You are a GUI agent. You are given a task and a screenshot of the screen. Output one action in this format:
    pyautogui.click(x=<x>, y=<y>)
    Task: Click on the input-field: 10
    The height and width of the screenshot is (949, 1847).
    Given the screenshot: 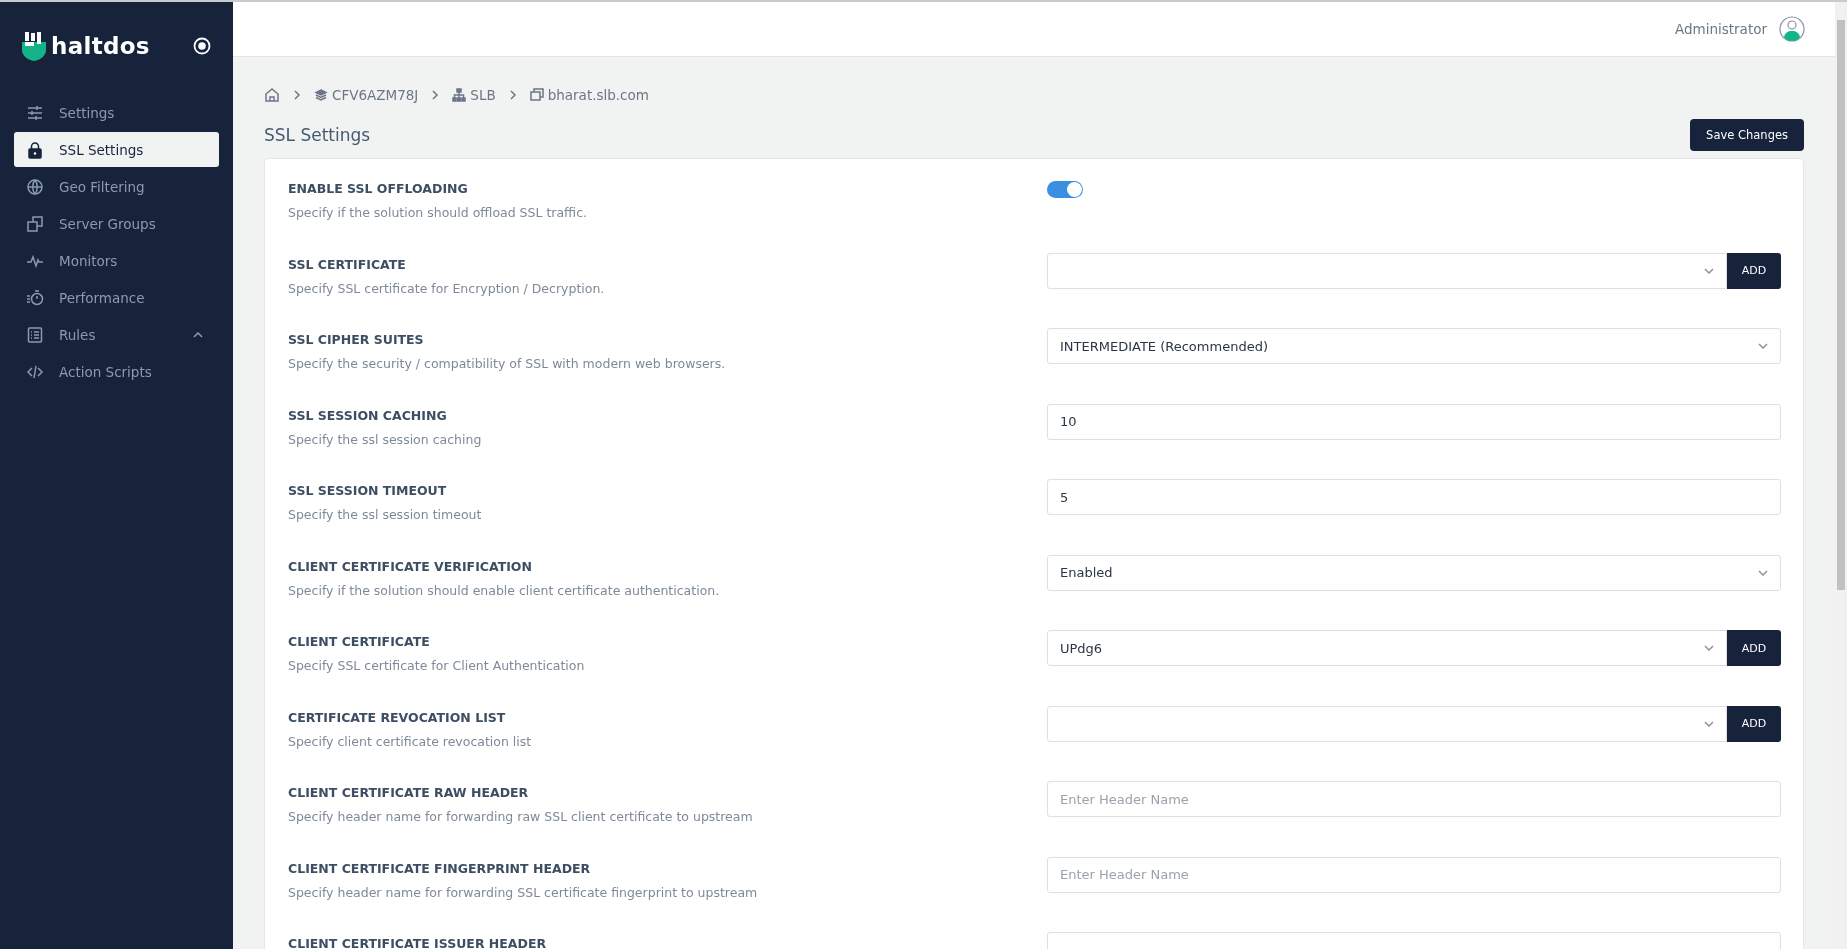 What is the action you would take?
    pyautogui.click(x=1414, y=421)
    